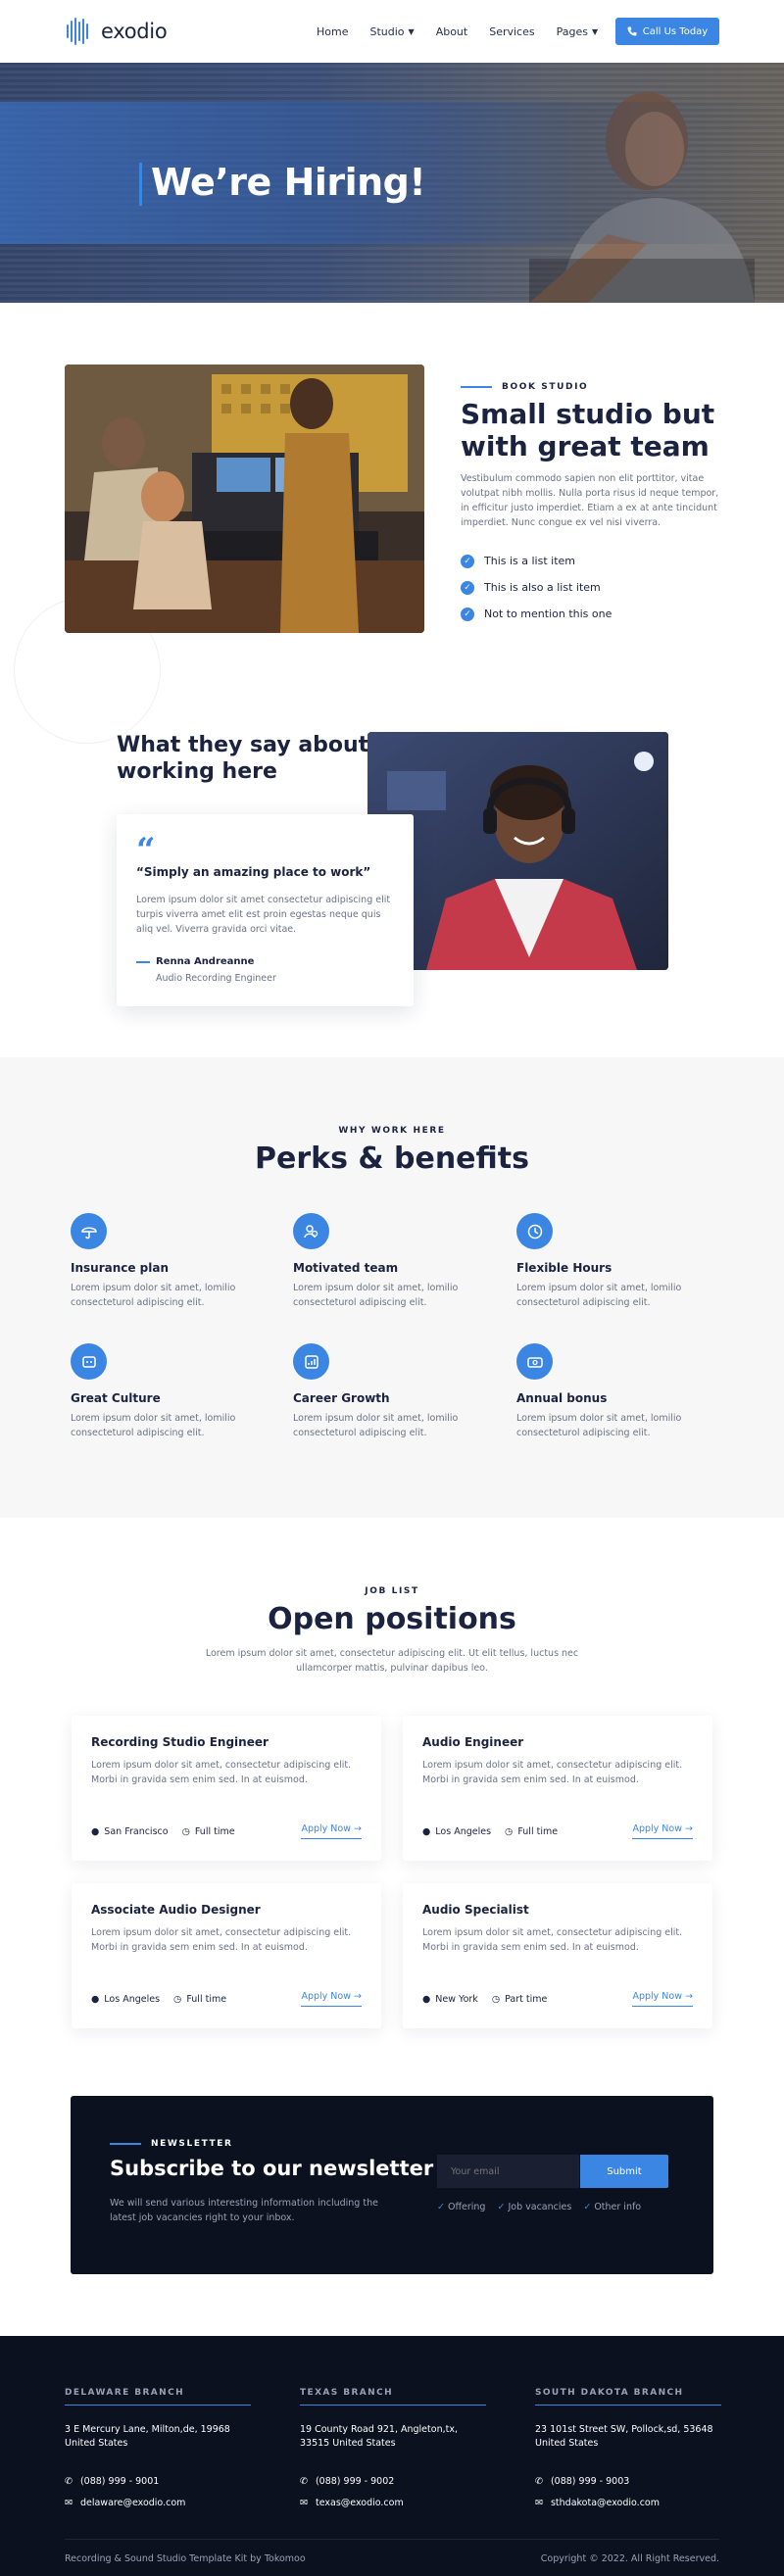 The image size is (784, 2576). What do you see at coordinates (387, 31) in the screenshot?
I see `nav-label: Studio` at bounding box center [387, 31].